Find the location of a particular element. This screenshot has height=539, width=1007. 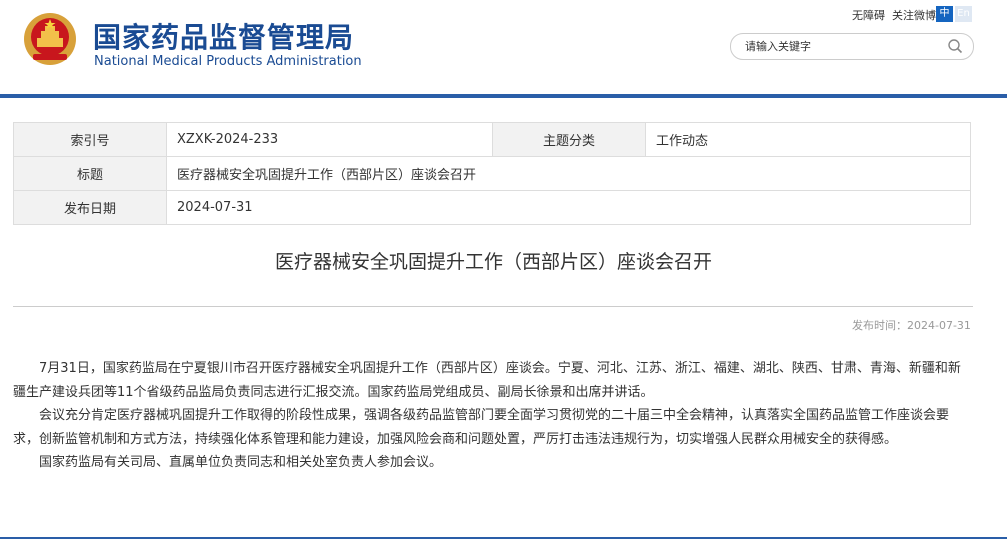

title-value: 医疗器械安全巩固提升工作（西部片区）座谈会召开 is located at coordinates (568, 173).